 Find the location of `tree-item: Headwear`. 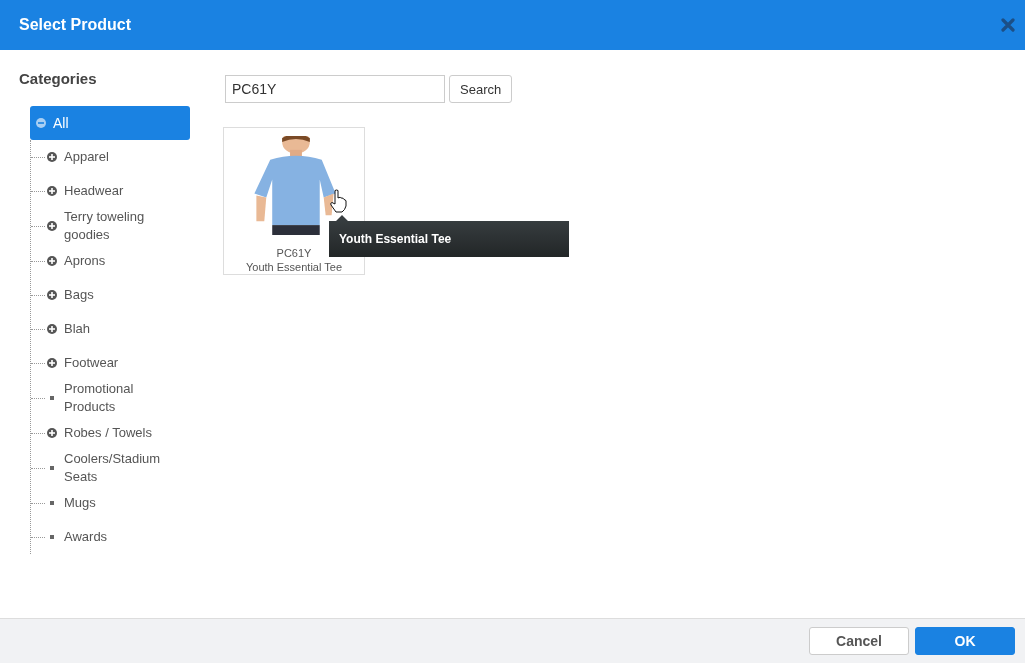

tree-item: Headwear is located at coordinates (119, 191).